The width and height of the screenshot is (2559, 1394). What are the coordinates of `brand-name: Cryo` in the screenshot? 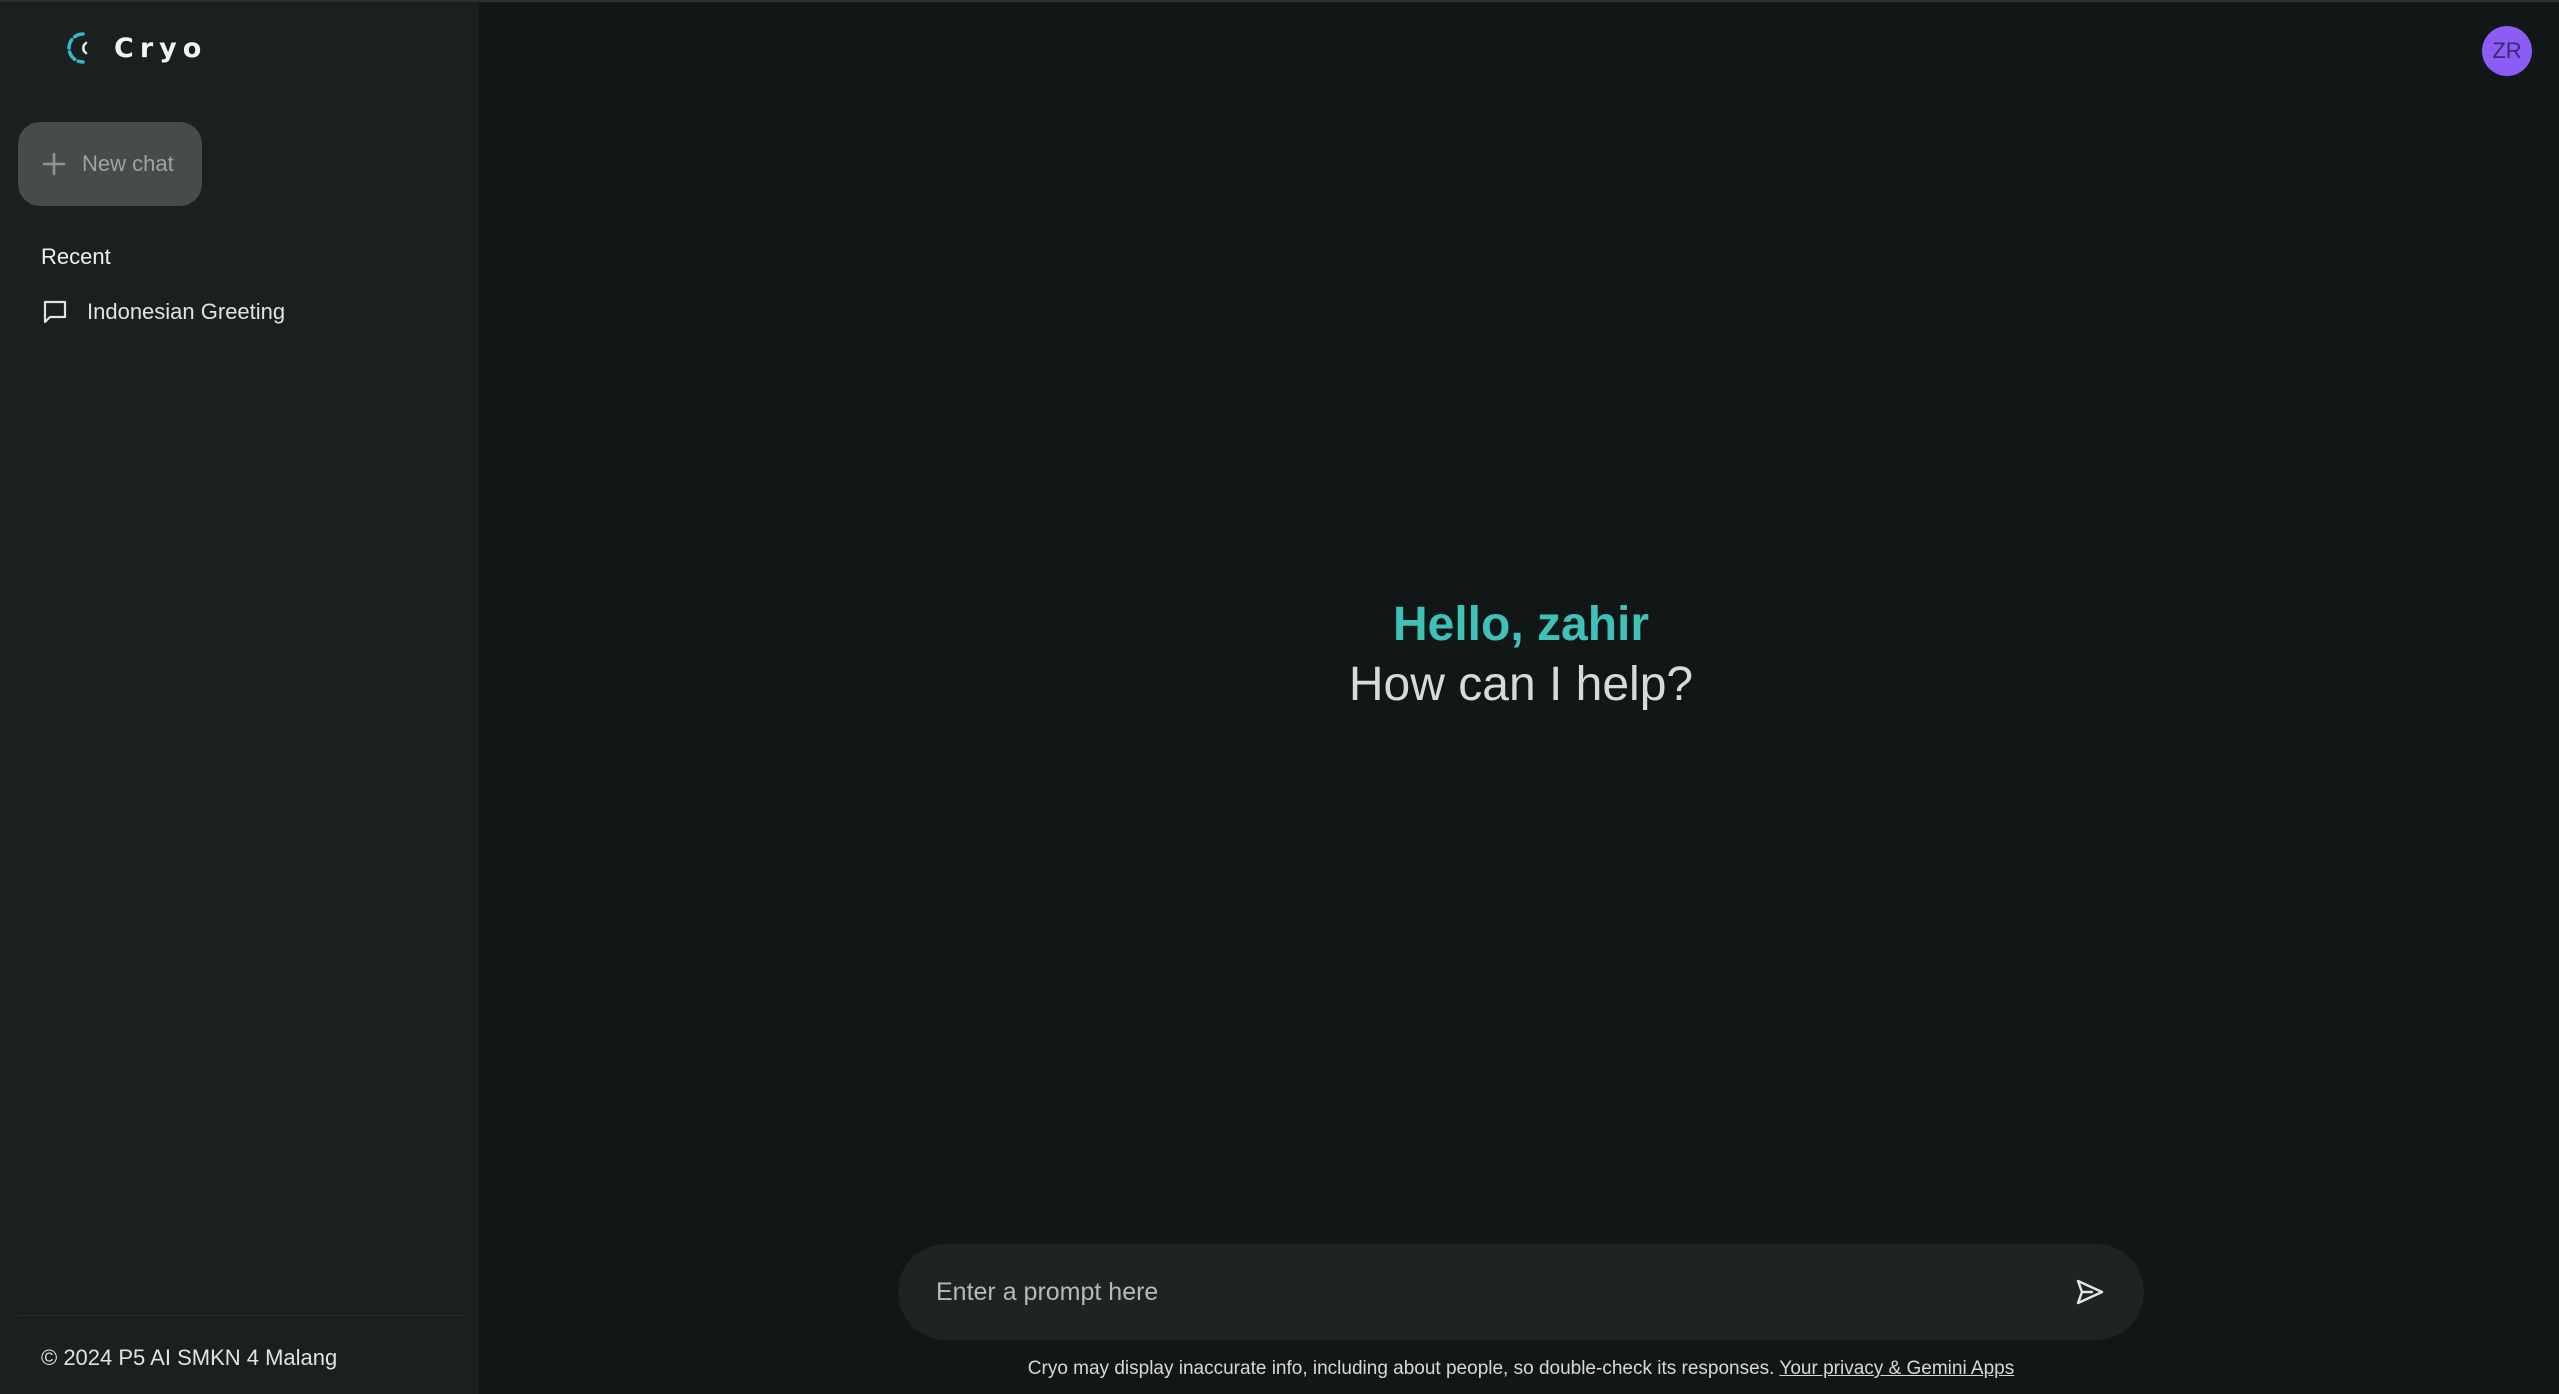 It's located at (161, 48).